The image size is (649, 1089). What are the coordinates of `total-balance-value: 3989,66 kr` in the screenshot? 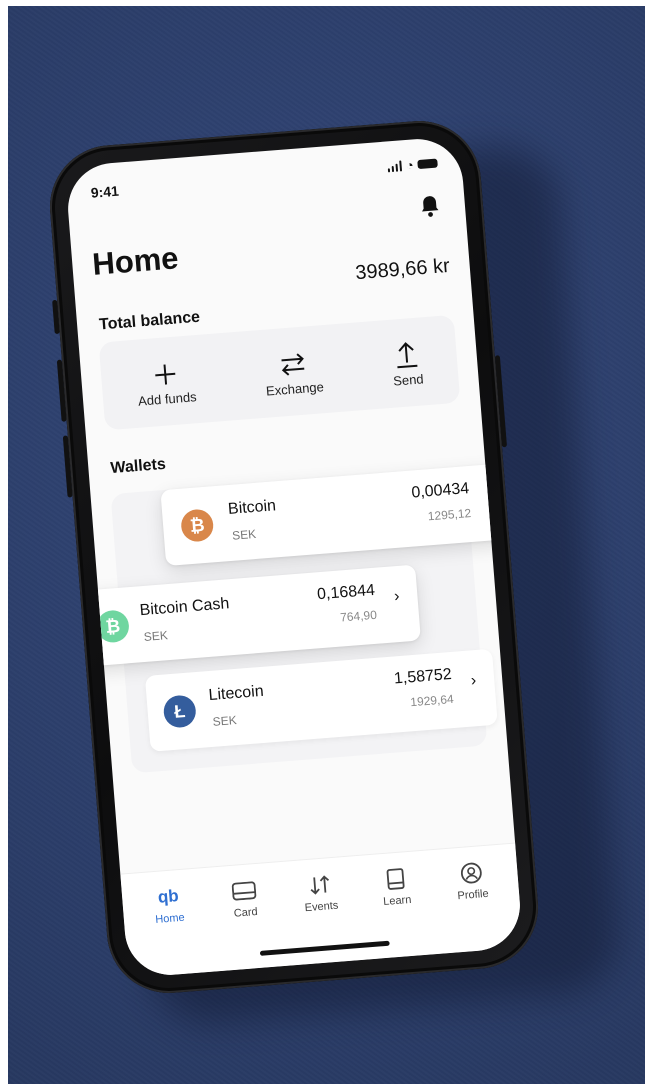 It's located at (402, 269).